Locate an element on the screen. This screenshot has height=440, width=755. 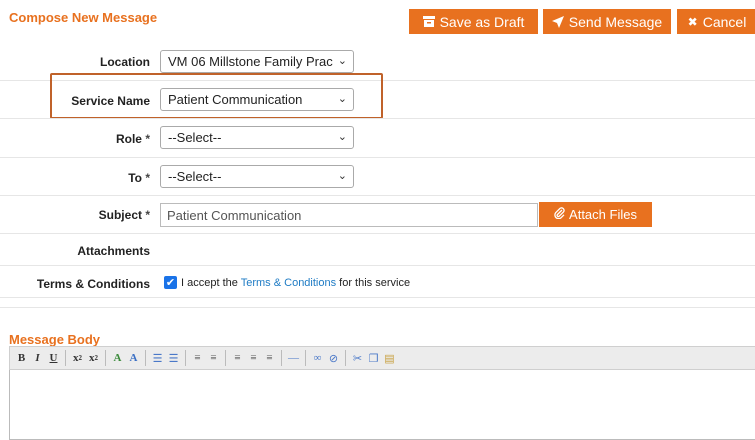
attachments-label: Attachments is located at coordinates (113, 251).